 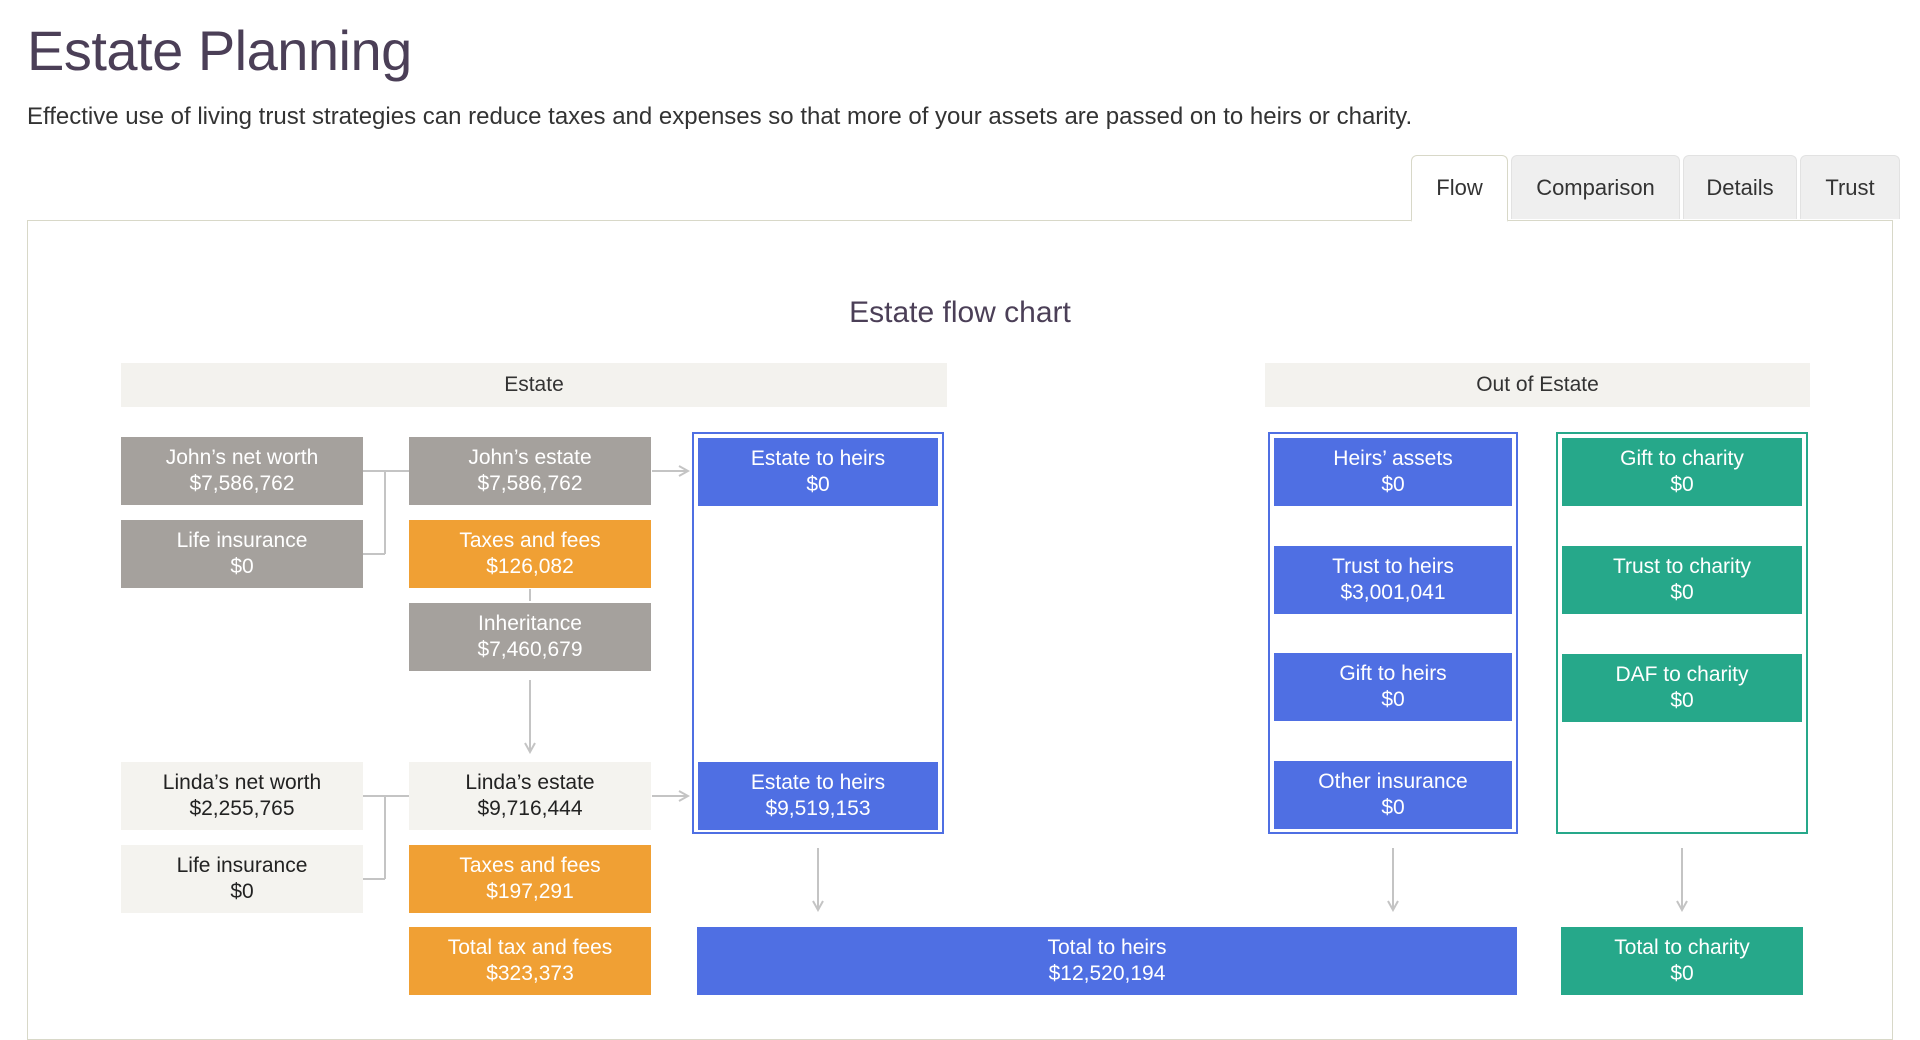 I want to click on page-title: Estate Planning, so click(x=219, y=50).